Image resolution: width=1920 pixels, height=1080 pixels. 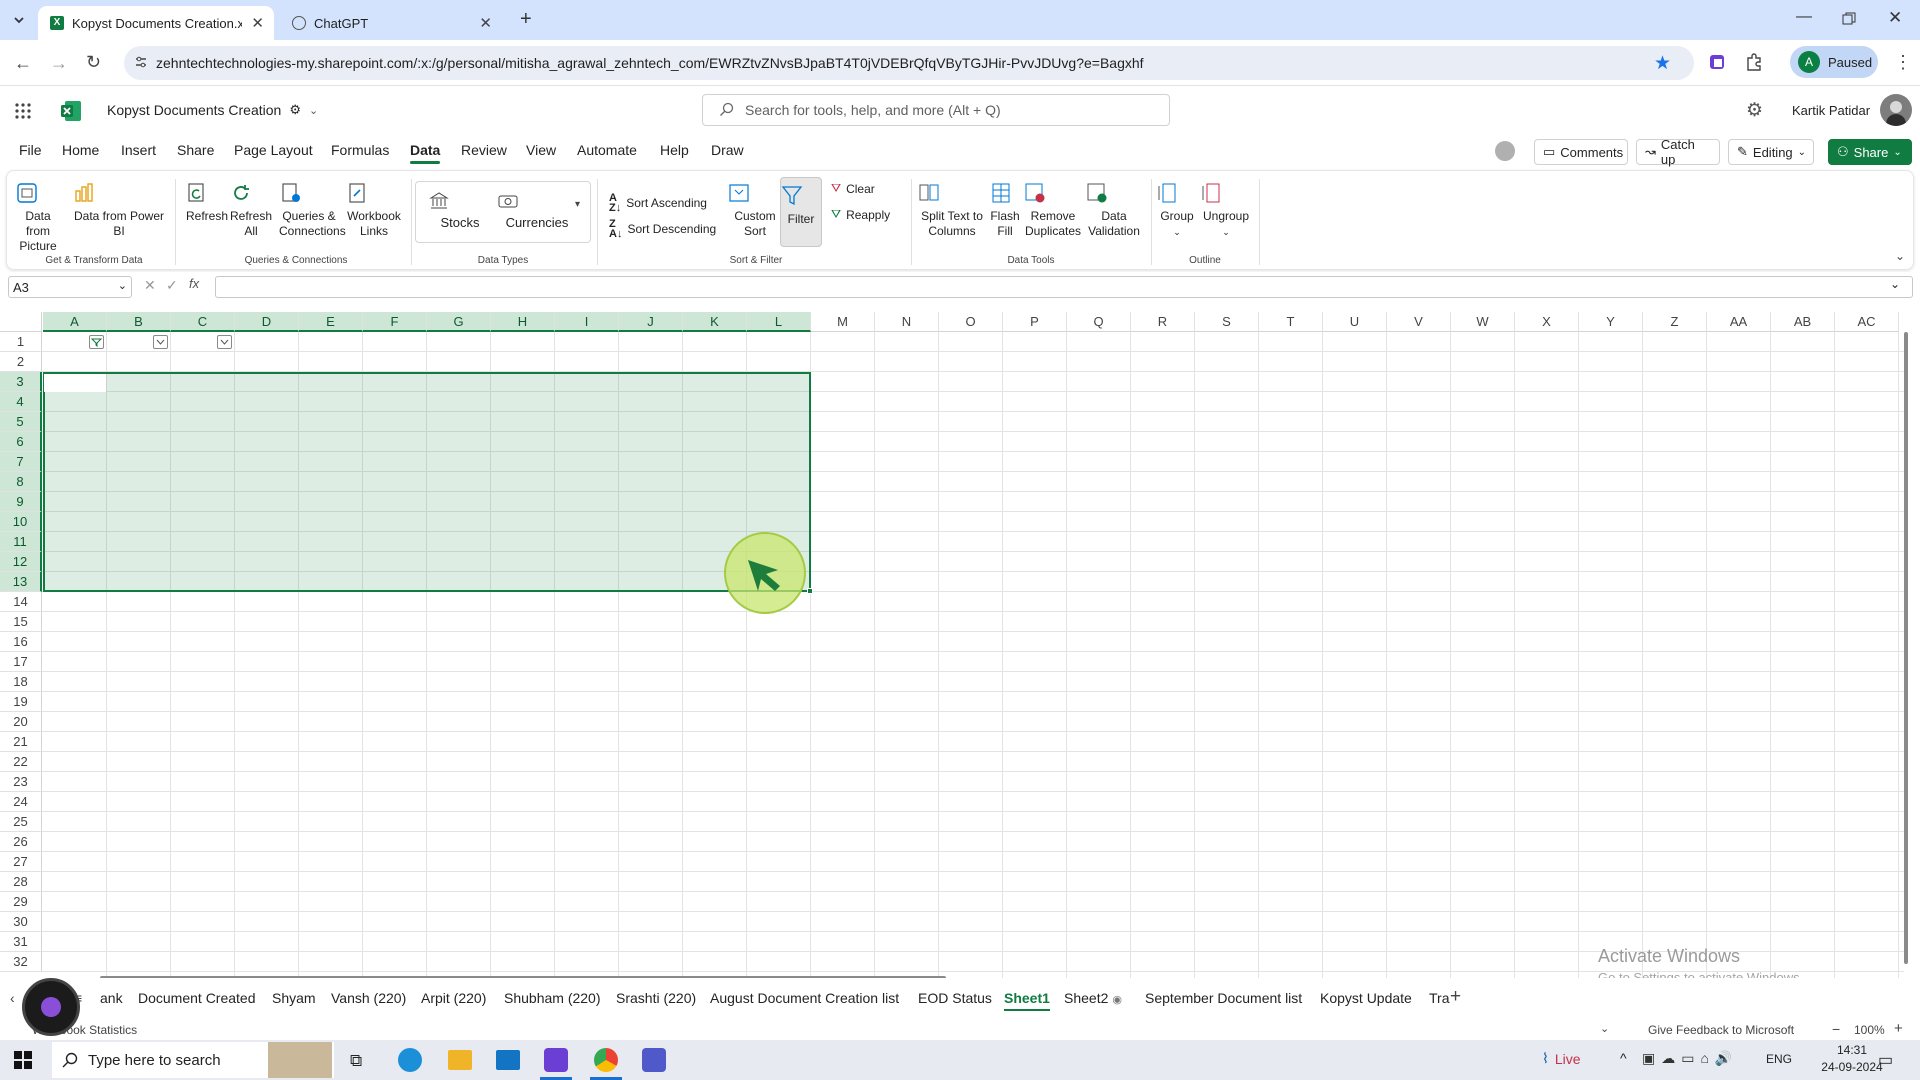 I want to click on forward-arrow-icon: →, so click(x=59, y=63).